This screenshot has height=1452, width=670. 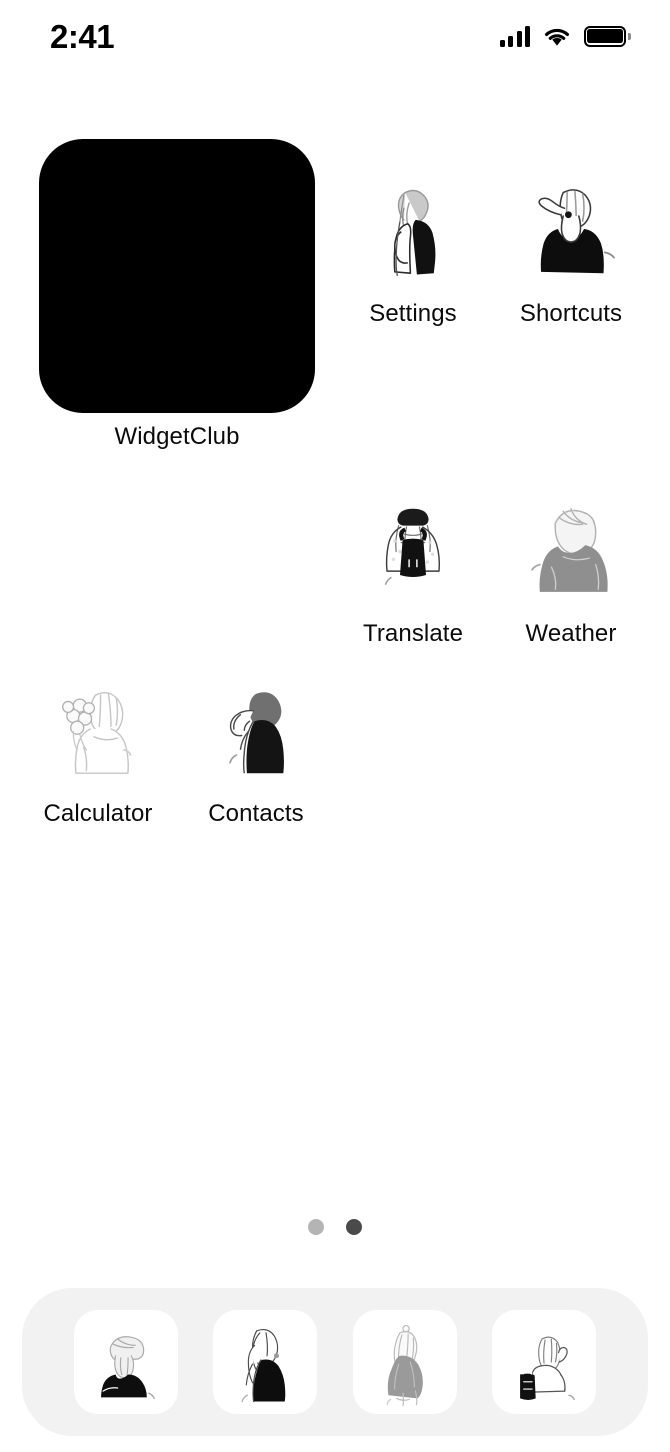 I want to click on wifi-icon, so click(x=557, y=37).